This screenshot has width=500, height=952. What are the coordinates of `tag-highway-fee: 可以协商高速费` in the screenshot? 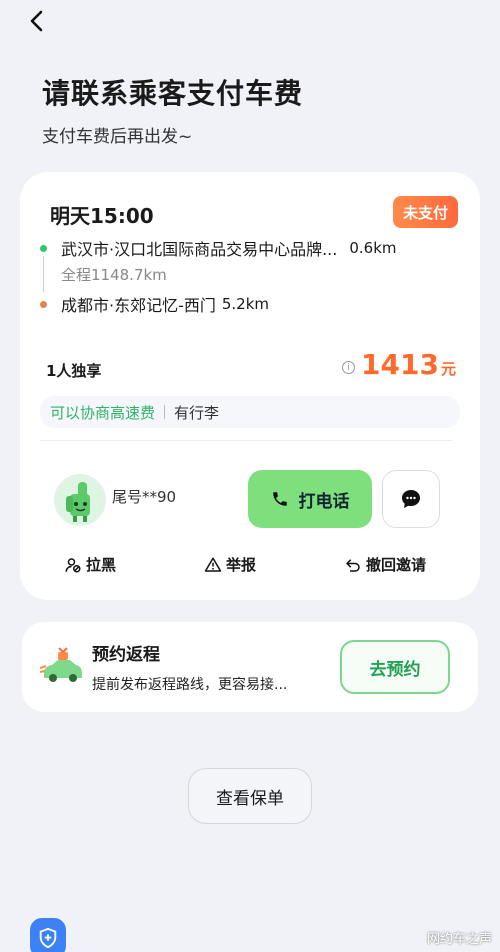 It's located at (103, 412).